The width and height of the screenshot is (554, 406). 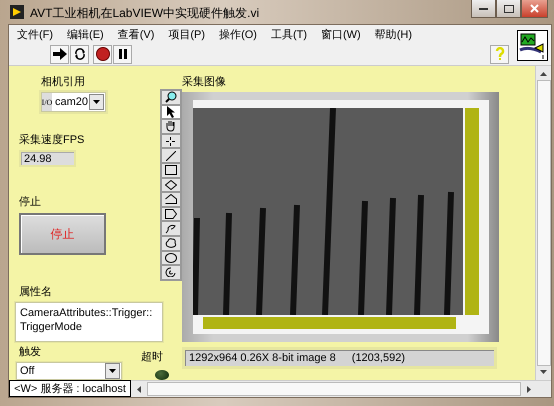 I want to click on arrow-icon, so click(x=59, y=54).